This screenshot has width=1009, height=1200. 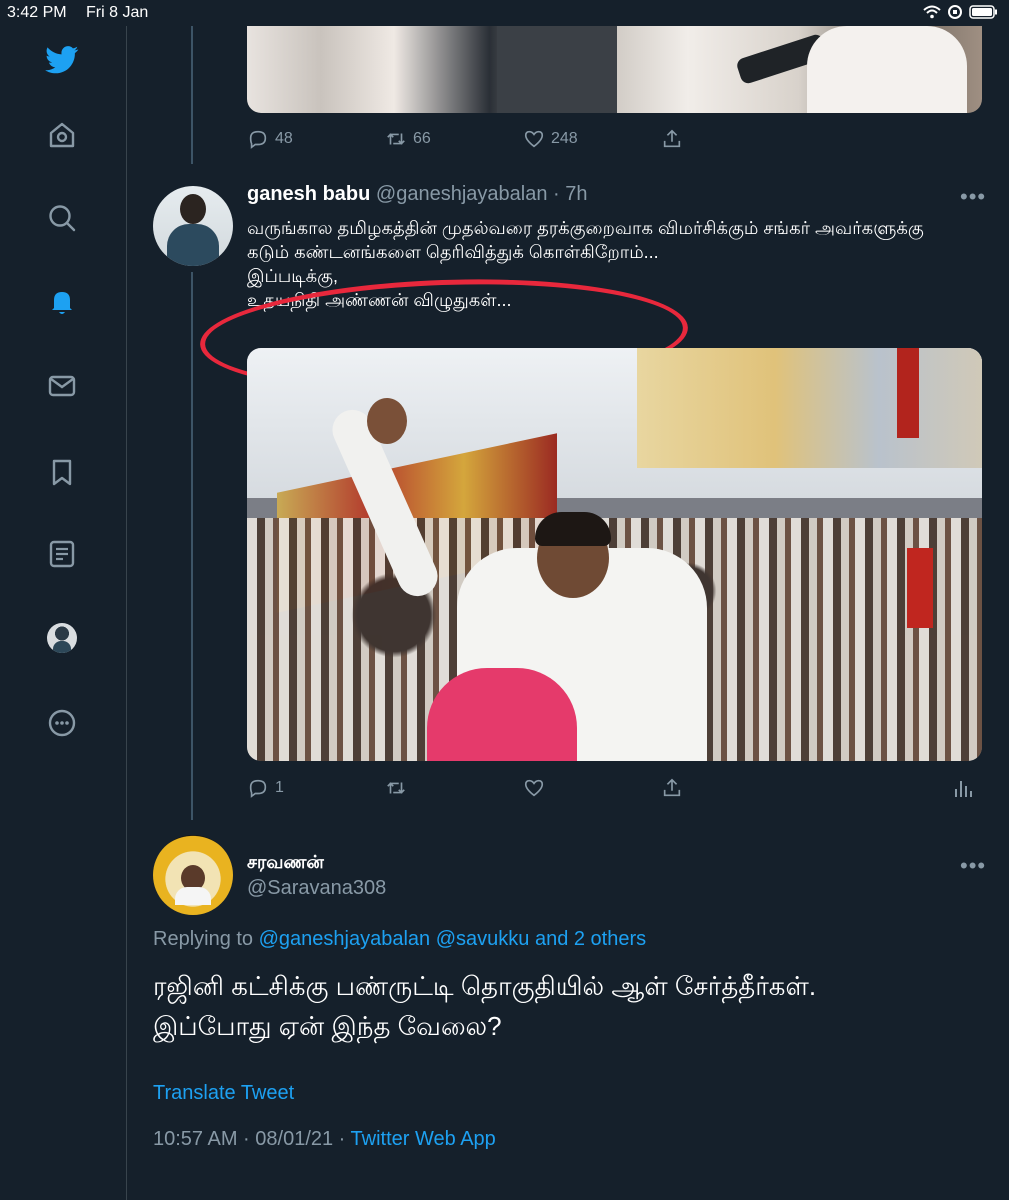 I want to click on system-icons, so click(x=961, y=12).